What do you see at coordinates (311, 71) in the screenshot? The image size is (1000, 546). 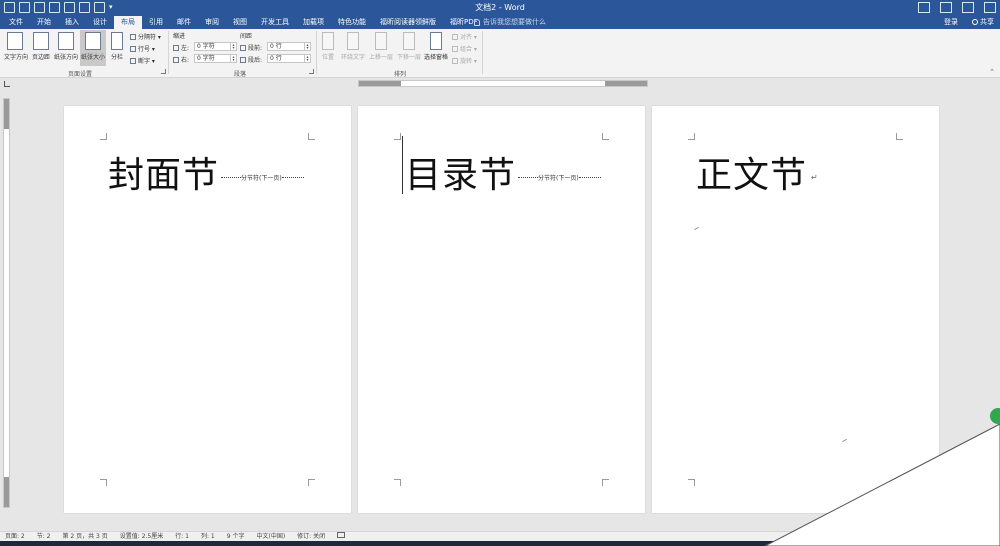 I see `paragraph-launcher-icon` at bounding box center [311, 71].